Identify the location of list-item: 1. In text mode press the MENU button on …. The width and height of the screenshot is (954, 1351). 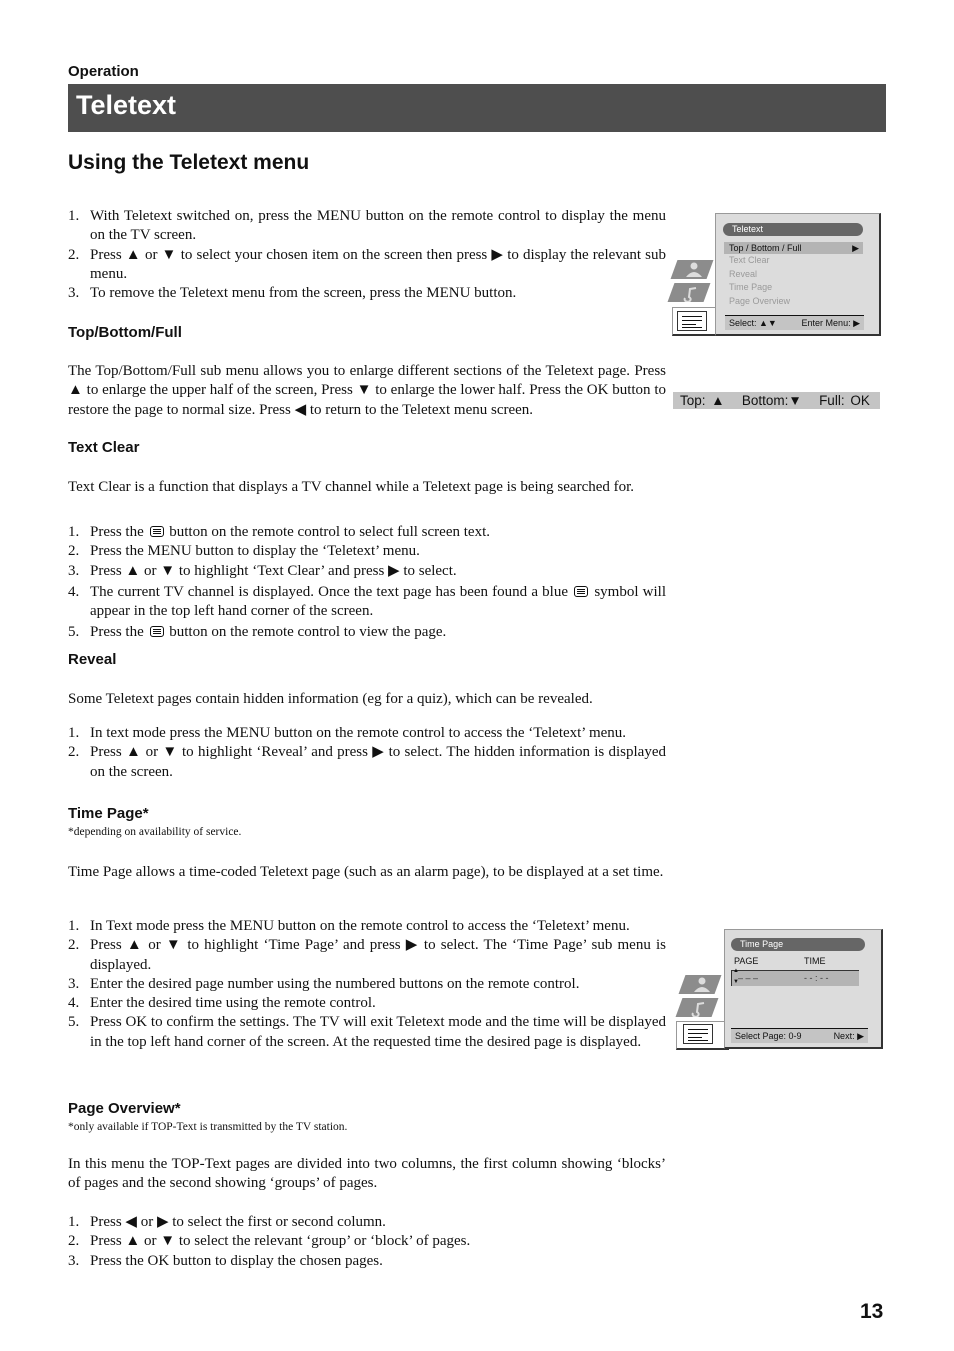
(347, 733).